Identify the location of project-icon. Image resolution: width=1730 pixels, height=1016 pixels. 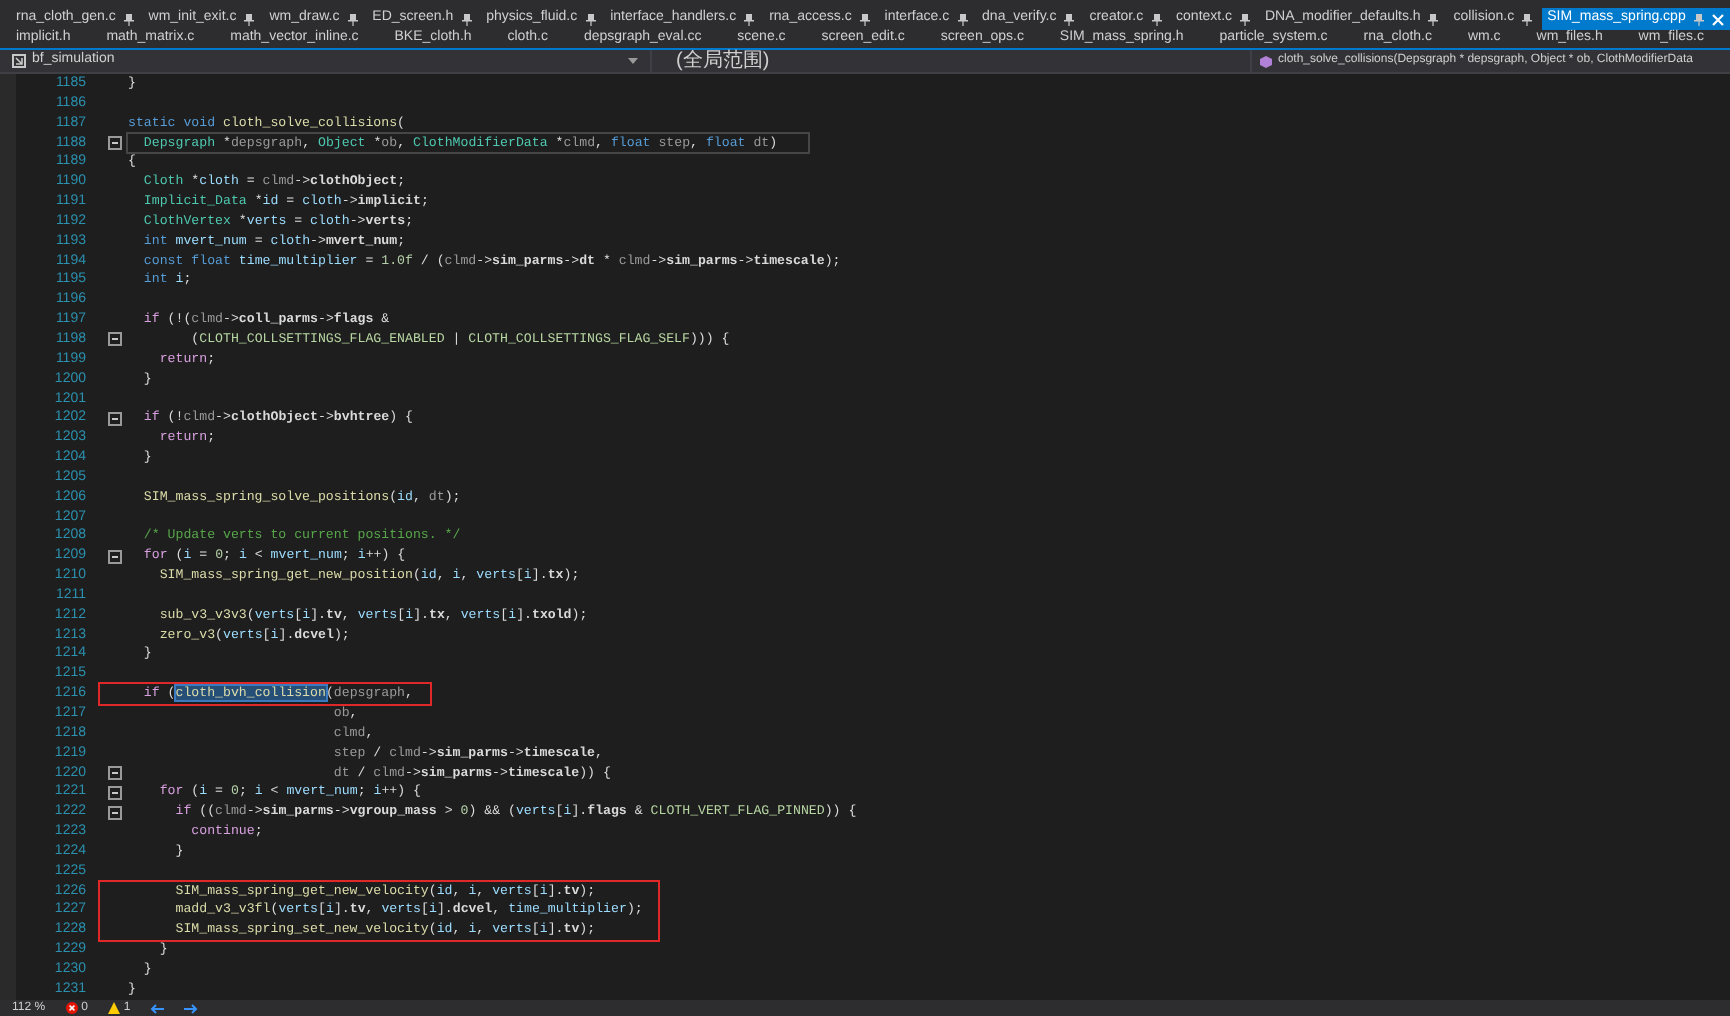
(19, 61).